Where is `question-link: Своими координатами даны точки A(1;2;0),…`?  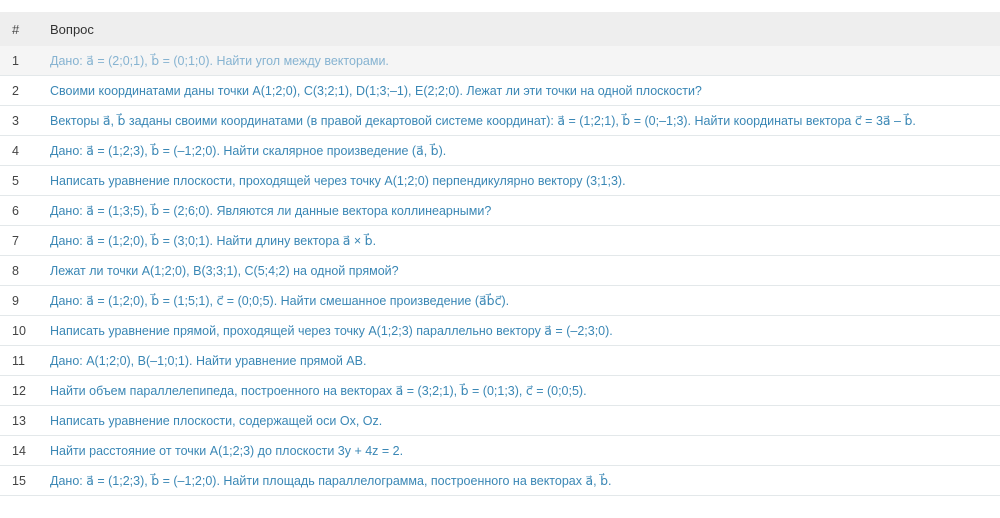
question-link: Своими координатами даны точки A(1;2;0),… is located at coordinates (376, 91).